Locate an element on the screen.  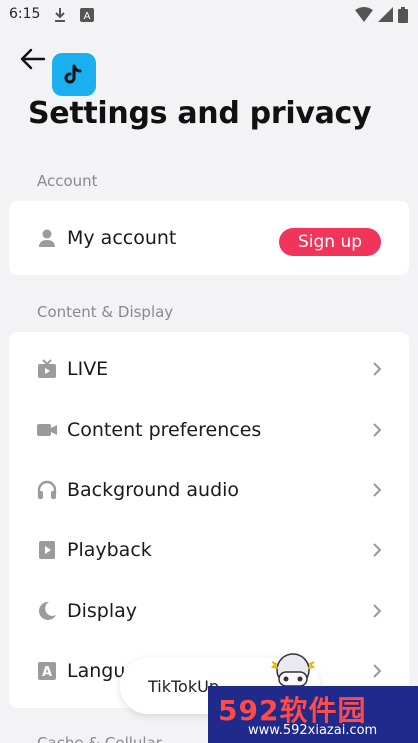
keyboard-icon: A is located at coordinates (87, 16).